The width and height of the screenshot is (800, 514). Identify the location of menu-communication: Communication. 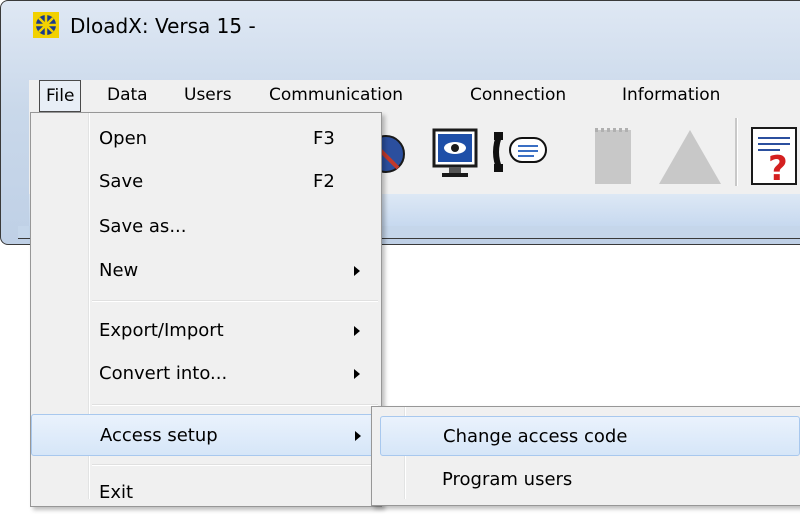
(336, 96).